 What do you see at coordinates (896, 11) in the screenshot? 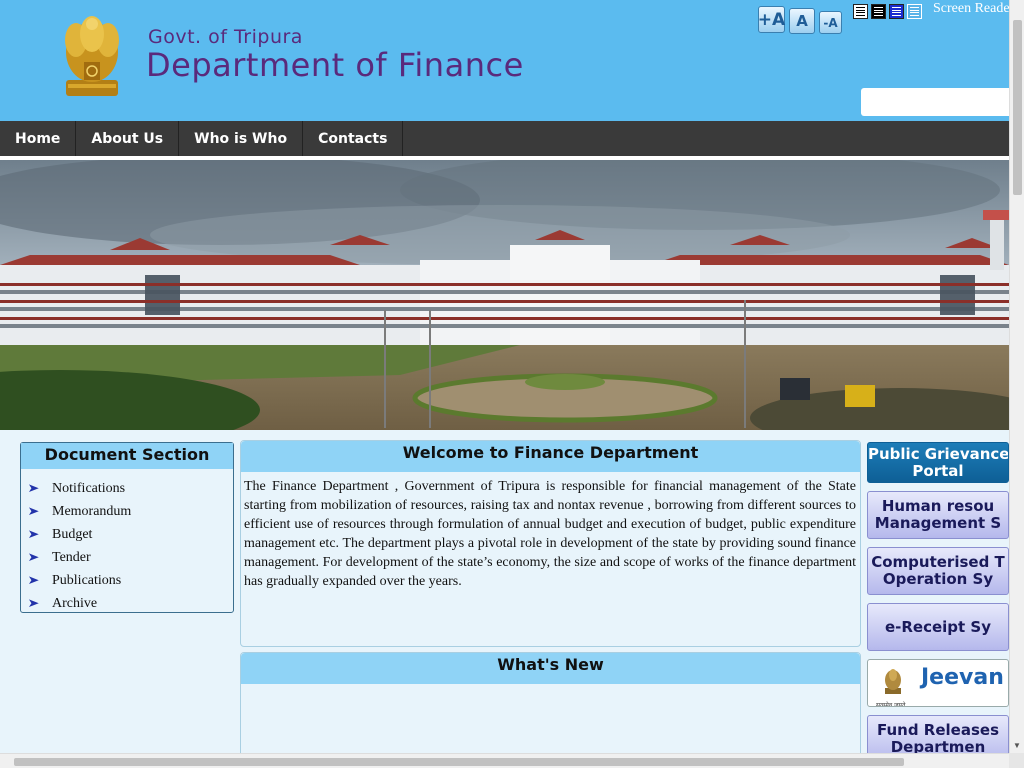
I see `theme-blue-icon` at bounding box center [896, 11].